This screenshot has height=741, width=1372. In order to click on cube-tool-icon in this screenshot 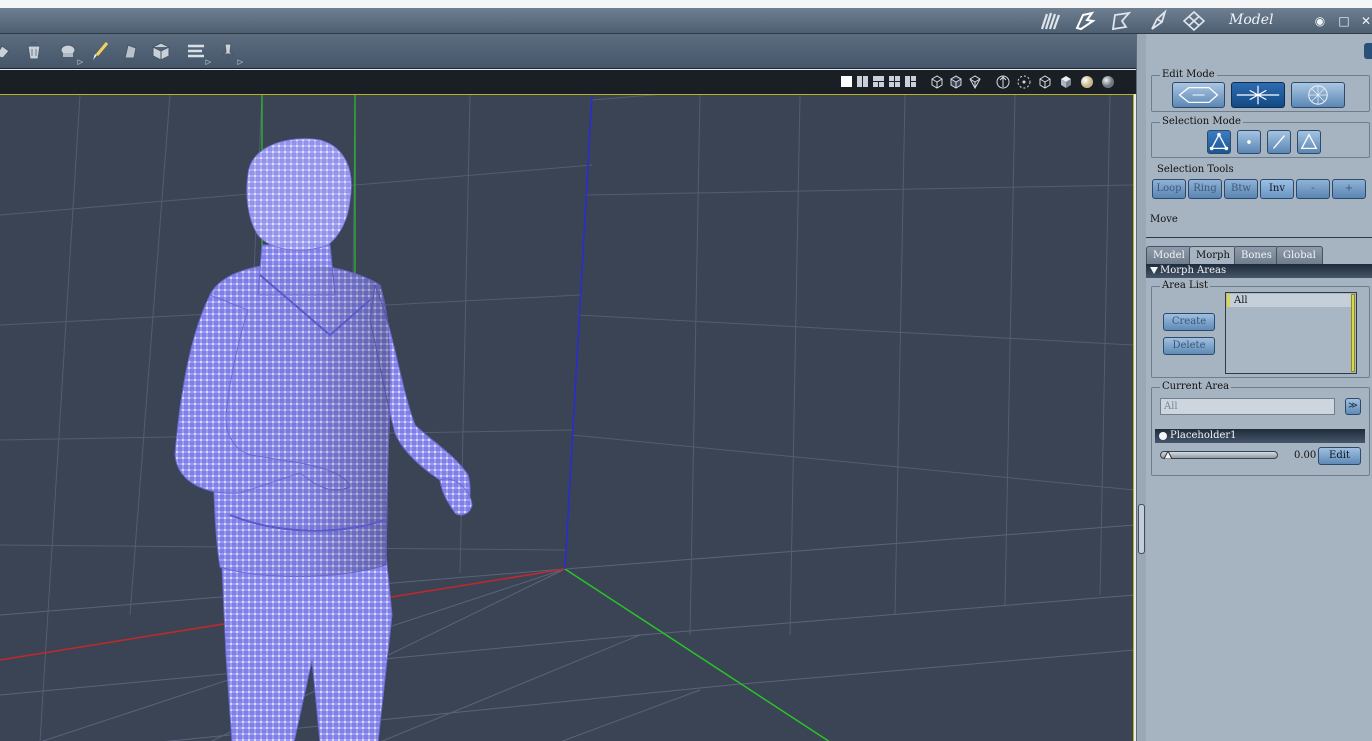, I will do `click(161, 51)`.